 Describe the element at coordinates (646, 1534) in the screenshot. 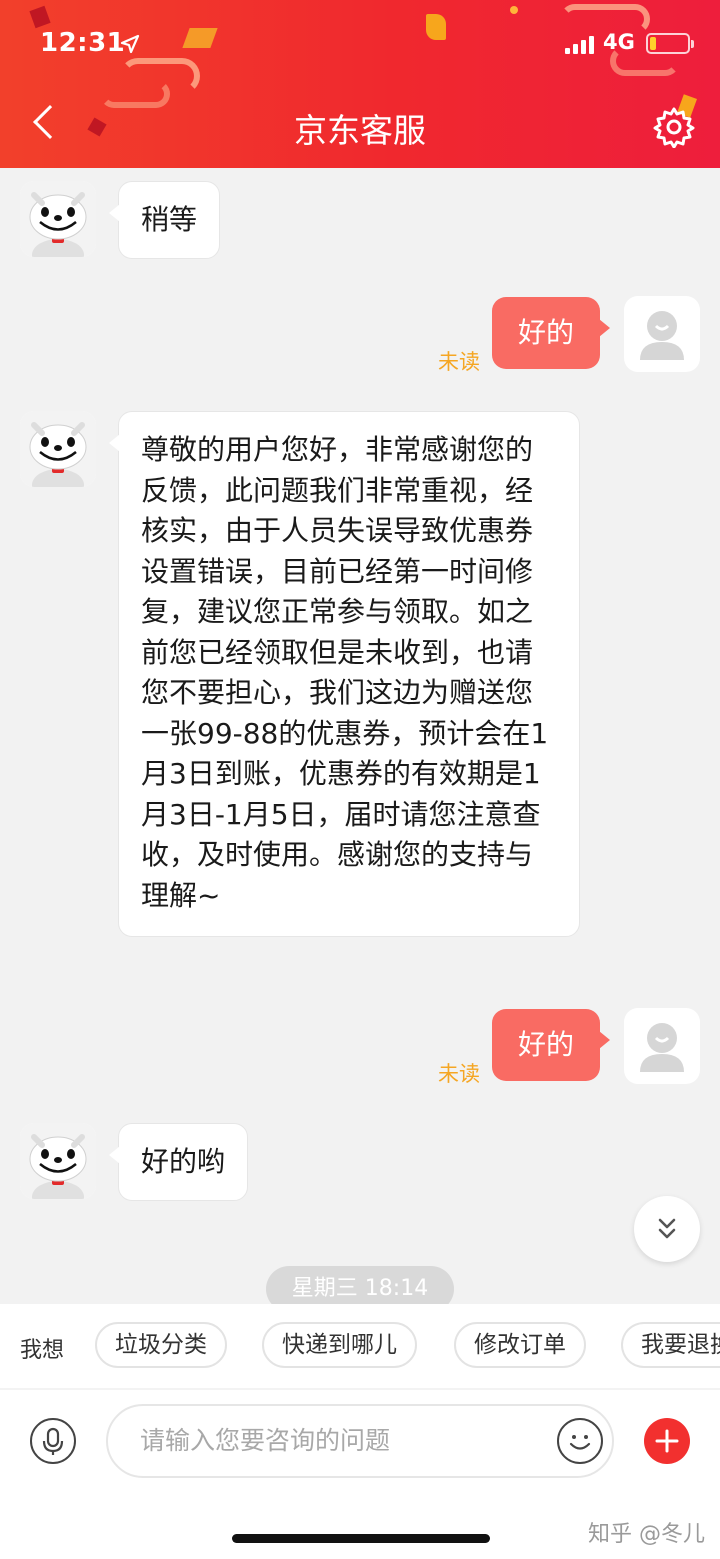

I see `watermark: 知乎 @冬儿` at that location.